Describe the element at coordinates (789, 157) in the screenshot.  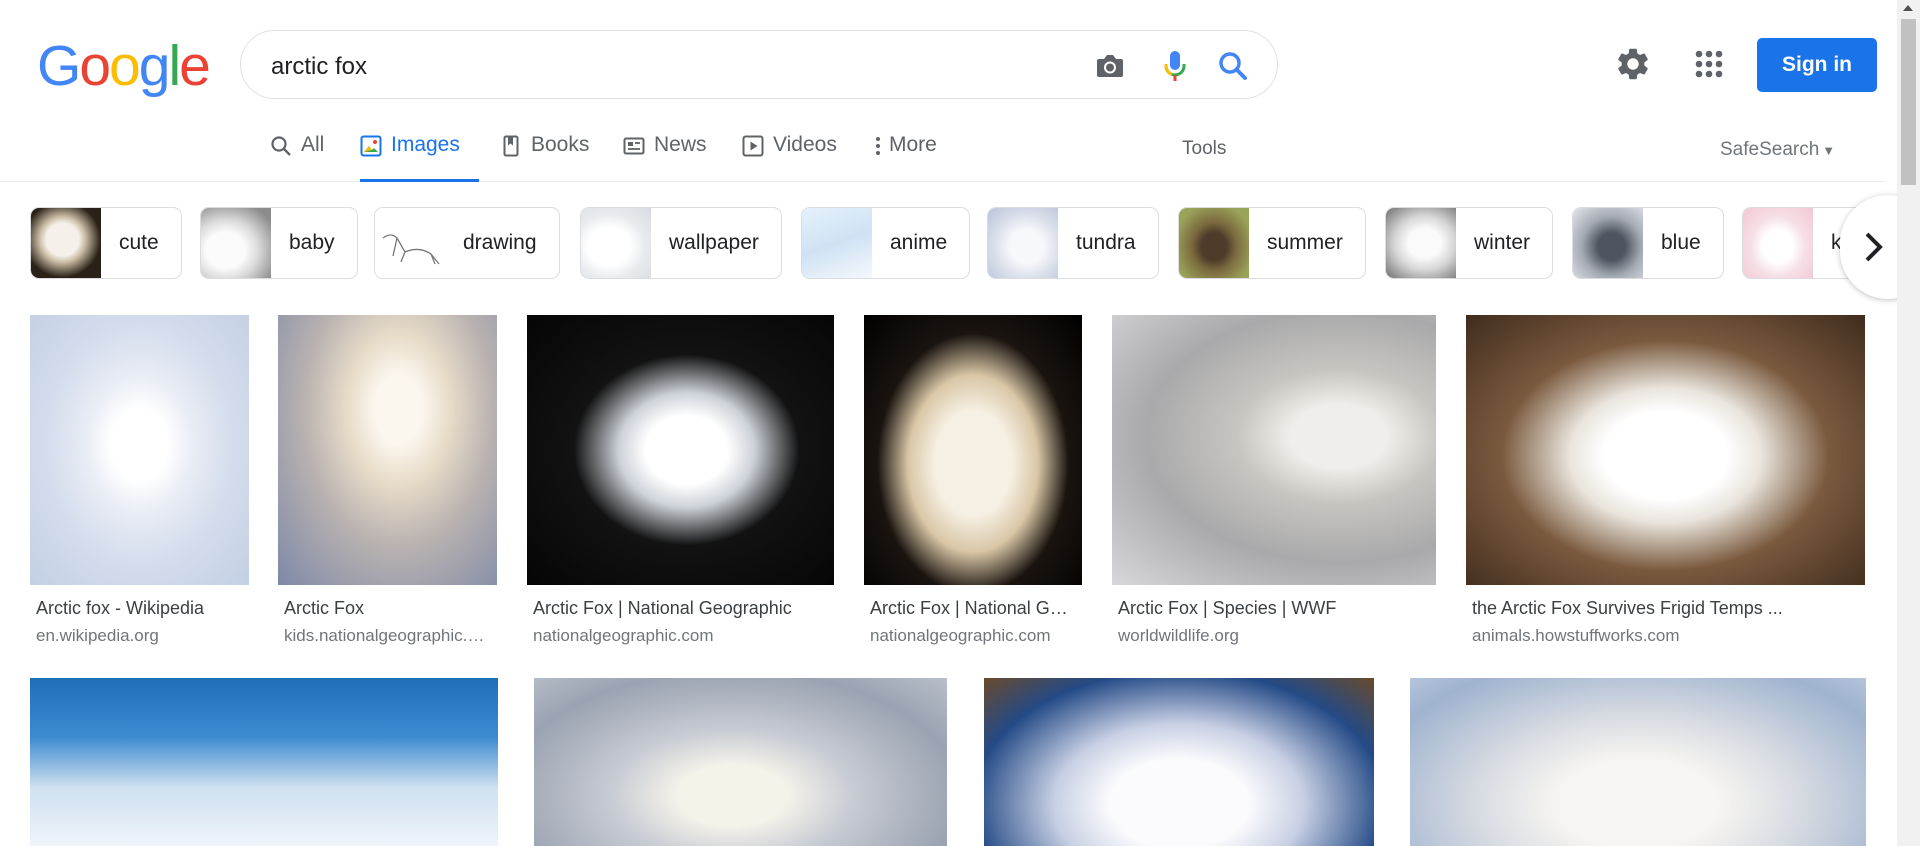
I see `tab-videos: Videos` at that location.